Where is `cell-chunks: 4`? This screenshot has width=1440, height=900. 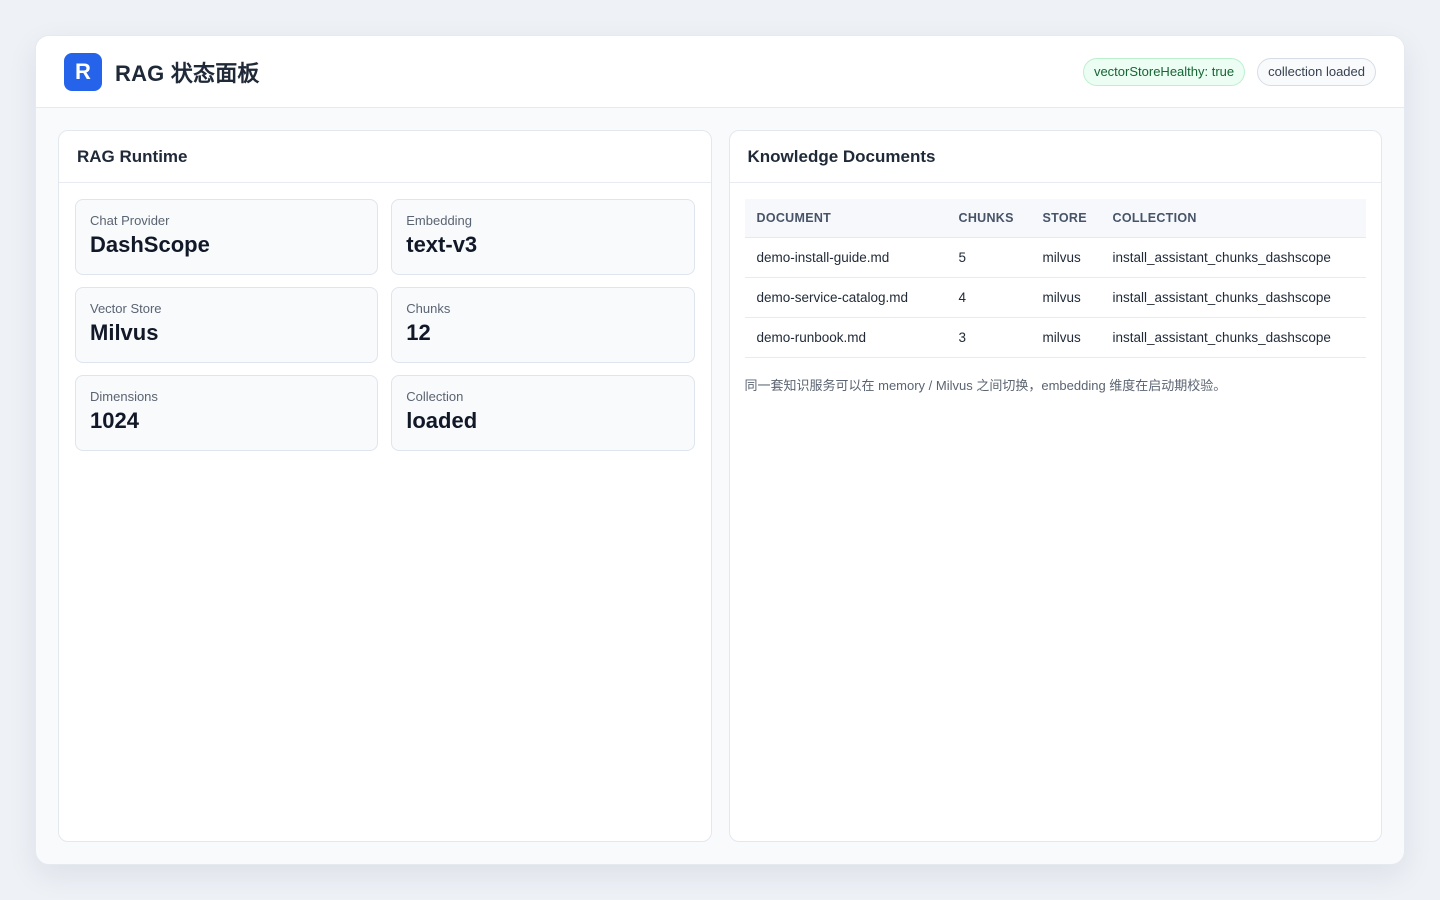 cell-chunks: 4 is located at coordinates (988, 297).